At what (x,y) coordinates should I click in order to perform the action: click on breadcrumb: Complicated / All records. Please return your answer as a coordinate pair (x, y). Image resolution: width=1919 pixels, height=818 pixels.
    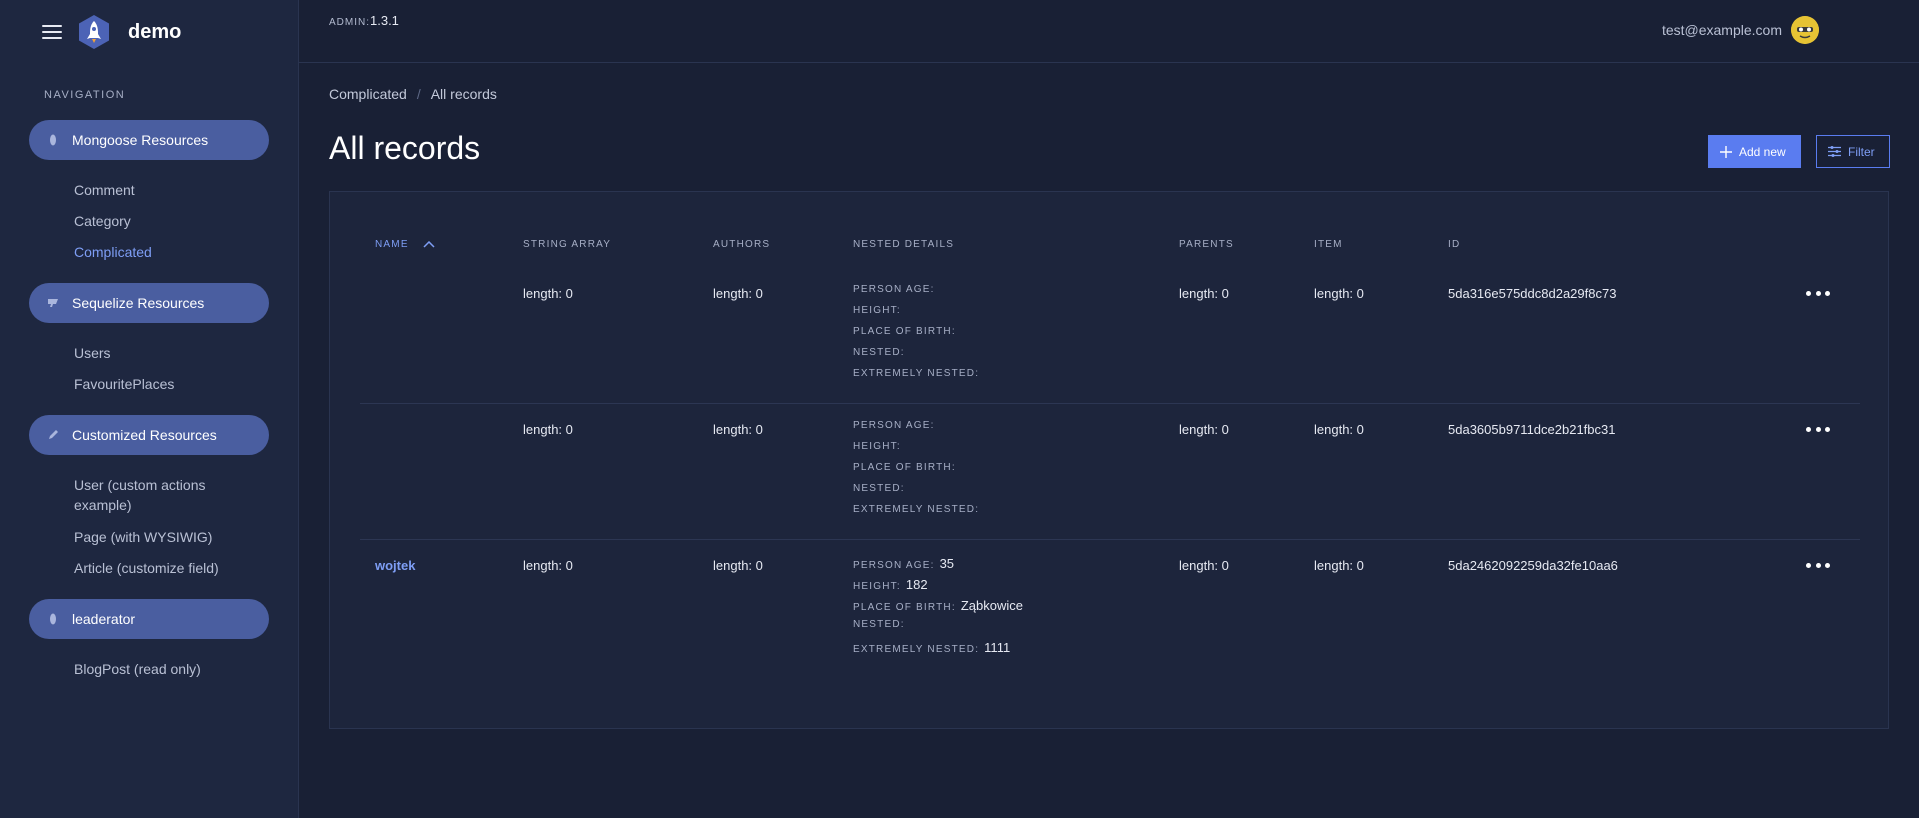
    Looking at the image, I should click on (413, 94).